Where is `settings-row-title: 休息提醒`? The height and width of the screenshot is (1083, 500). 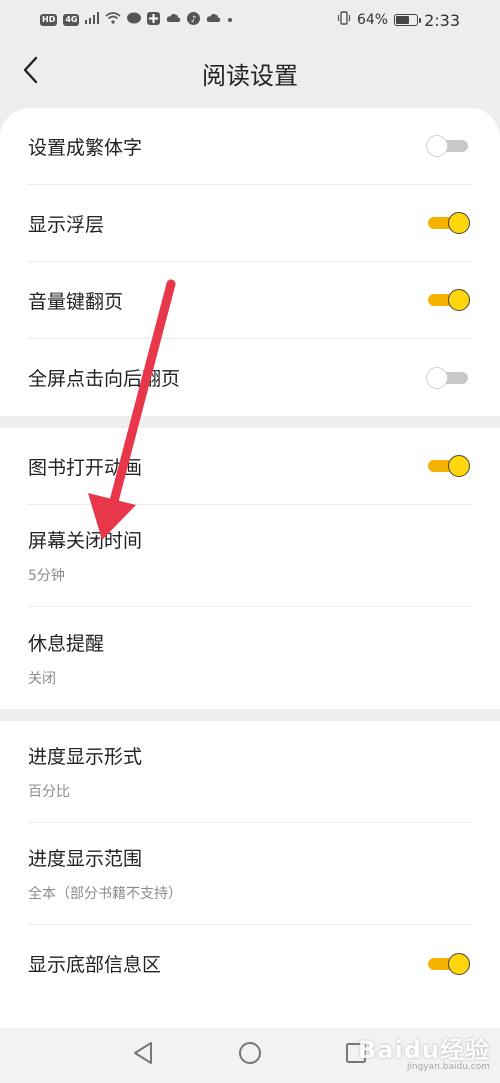 settings-row-title: 休息提醒 is located at coordinates (66, 643).